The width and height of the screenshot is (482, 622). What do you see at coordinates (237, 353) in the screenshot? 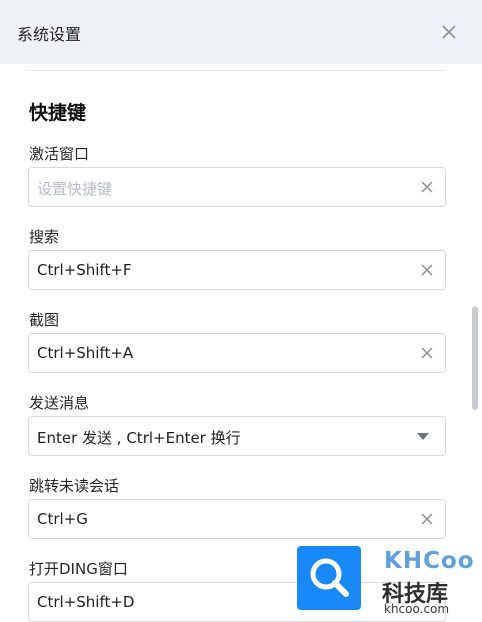
I see `shortcut-input-screenshot: Ctrl+Shift+A` at bounding box center [237, 353].